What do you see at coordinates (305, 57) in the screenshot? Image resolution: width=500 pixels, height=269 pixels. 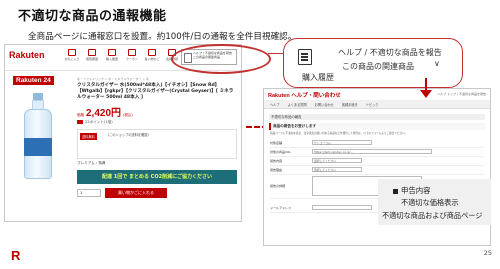 I see `document-icon` at bounding box center [305, 57].